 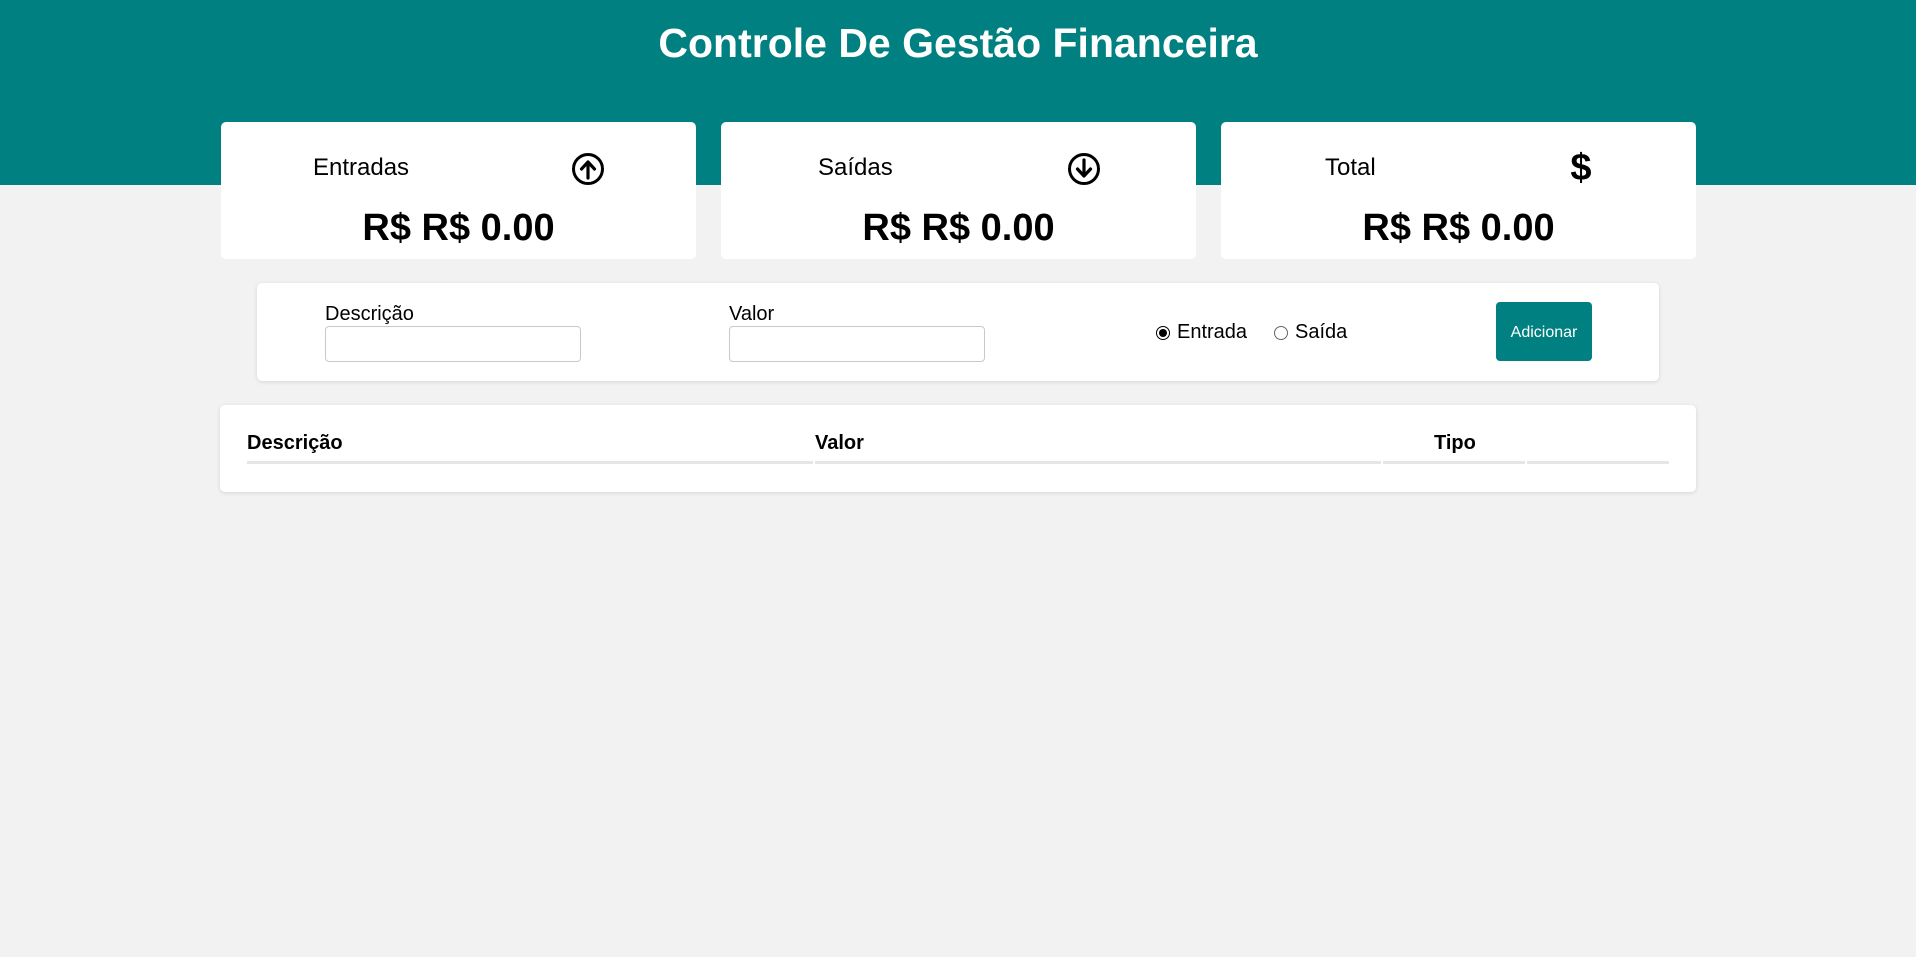 I want to click on value-label: Valor, so click(x=752, y=314).